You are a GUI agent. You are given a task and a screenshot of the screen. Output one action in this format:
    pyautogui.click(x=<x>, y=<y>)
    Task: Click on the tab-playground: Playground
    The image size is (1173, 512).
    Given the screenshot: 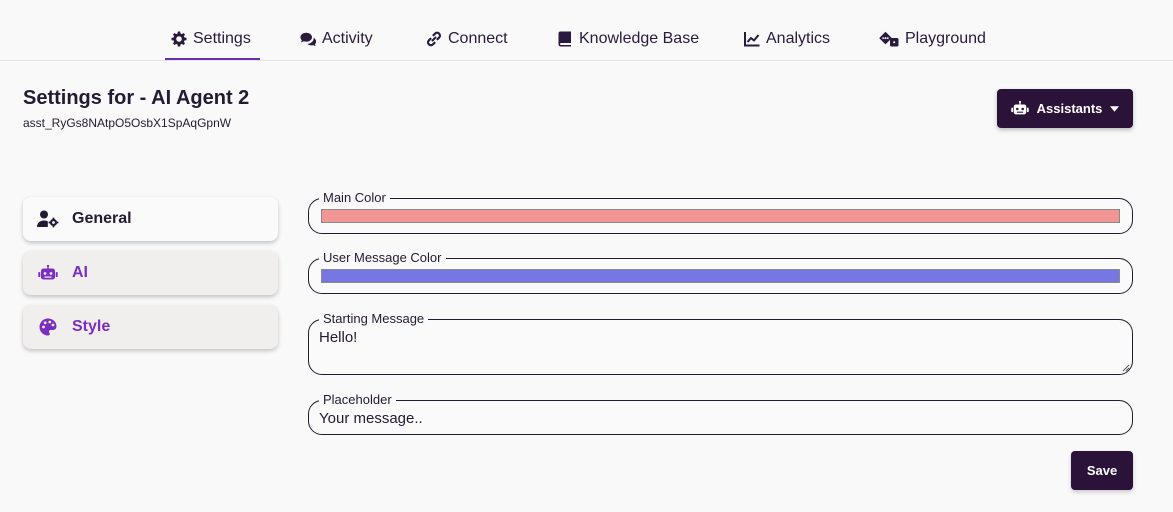 What is the action you would take?
    pyautogui.click(x=932, y=41)
    